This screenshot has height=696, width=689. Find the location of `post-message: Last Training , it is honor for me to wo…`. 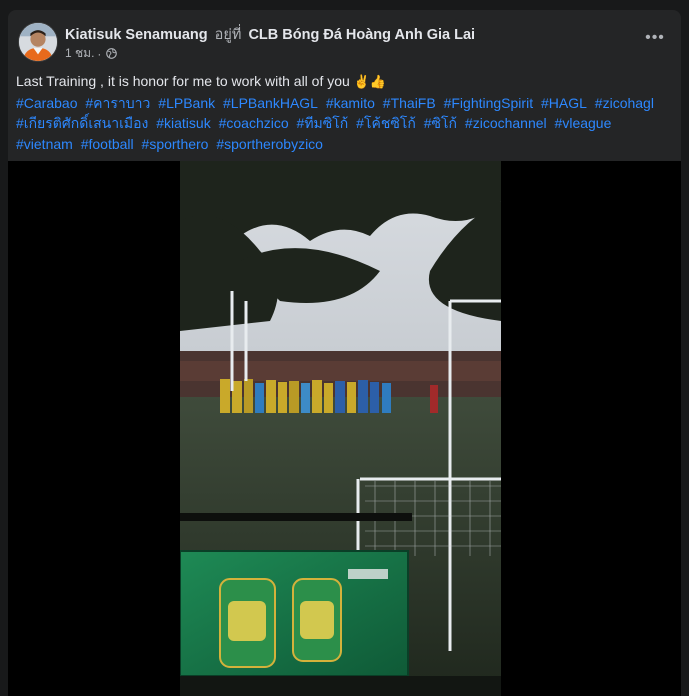

post-message: Last Training , it is honor for me to wo… is located at coordinates (183, 81).